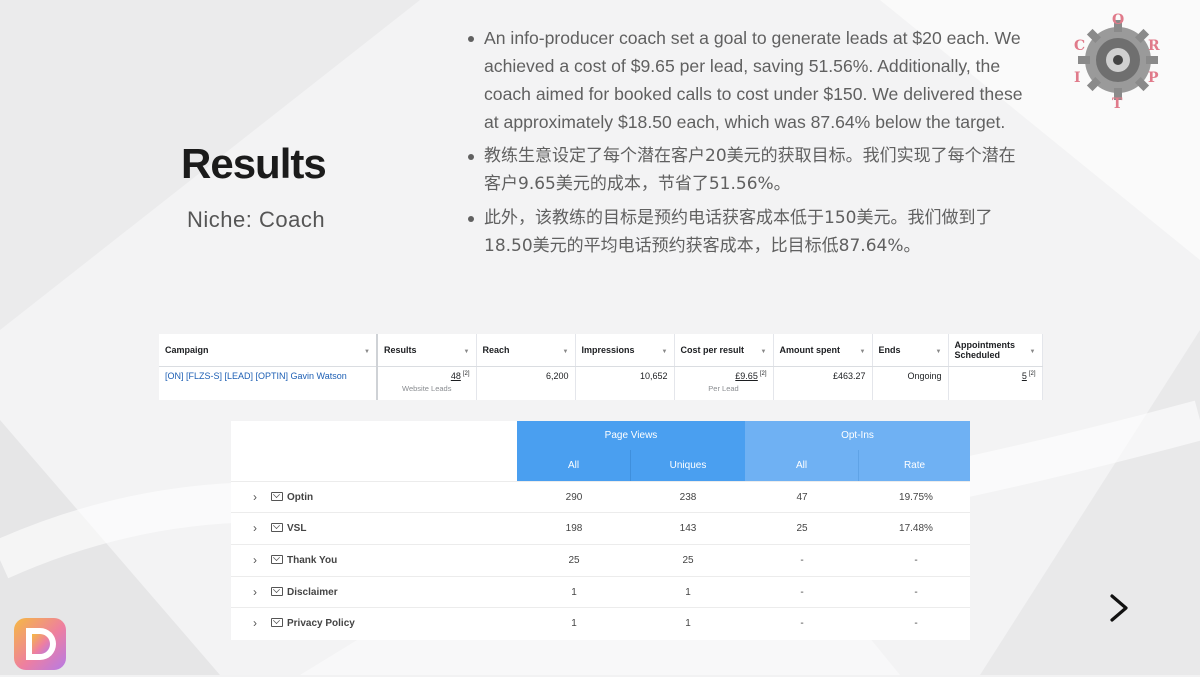 The image size is (1200, 677). Describe the element at coordinates (300, 497) in the screenshot. I see `funnel-step-name: Optin` at that location.